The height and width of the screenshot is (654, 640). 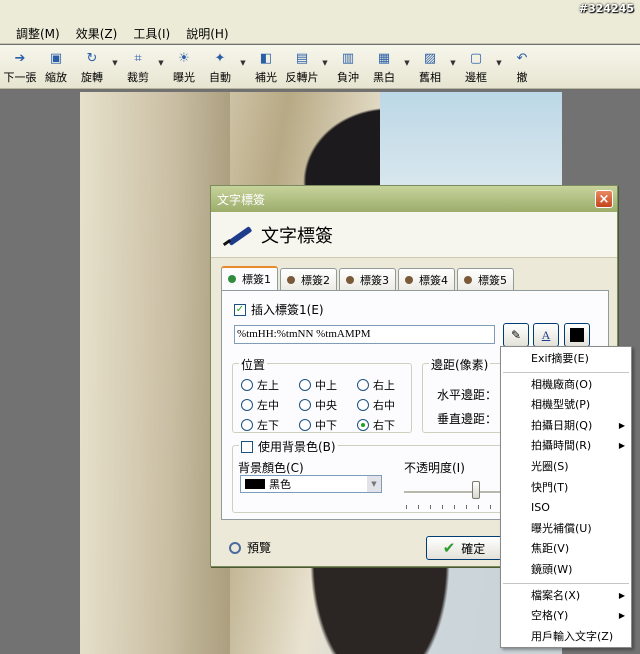 What do you see at coordinates (20, 77) in the screenshot?
I see `toolbar-button-label: 下一張` at bounding box center [20, 77].